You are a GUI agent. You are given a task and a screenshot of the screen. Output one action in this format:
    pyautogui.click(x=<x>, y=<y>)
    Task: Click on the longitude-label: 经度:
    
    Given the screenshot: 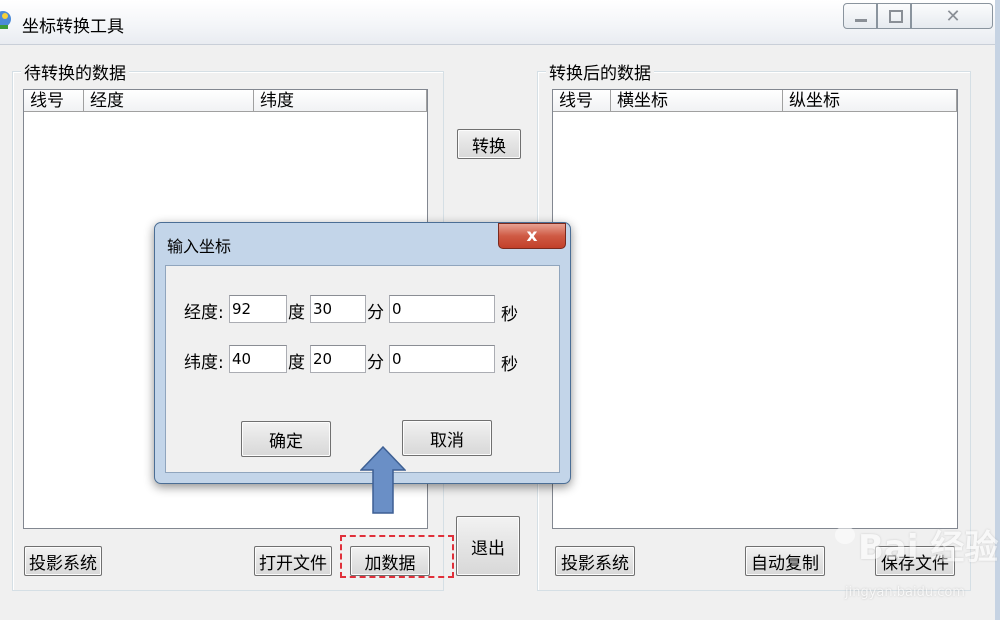 What is the action you would take?
    pyautogui.click(x=204, y=313)
    